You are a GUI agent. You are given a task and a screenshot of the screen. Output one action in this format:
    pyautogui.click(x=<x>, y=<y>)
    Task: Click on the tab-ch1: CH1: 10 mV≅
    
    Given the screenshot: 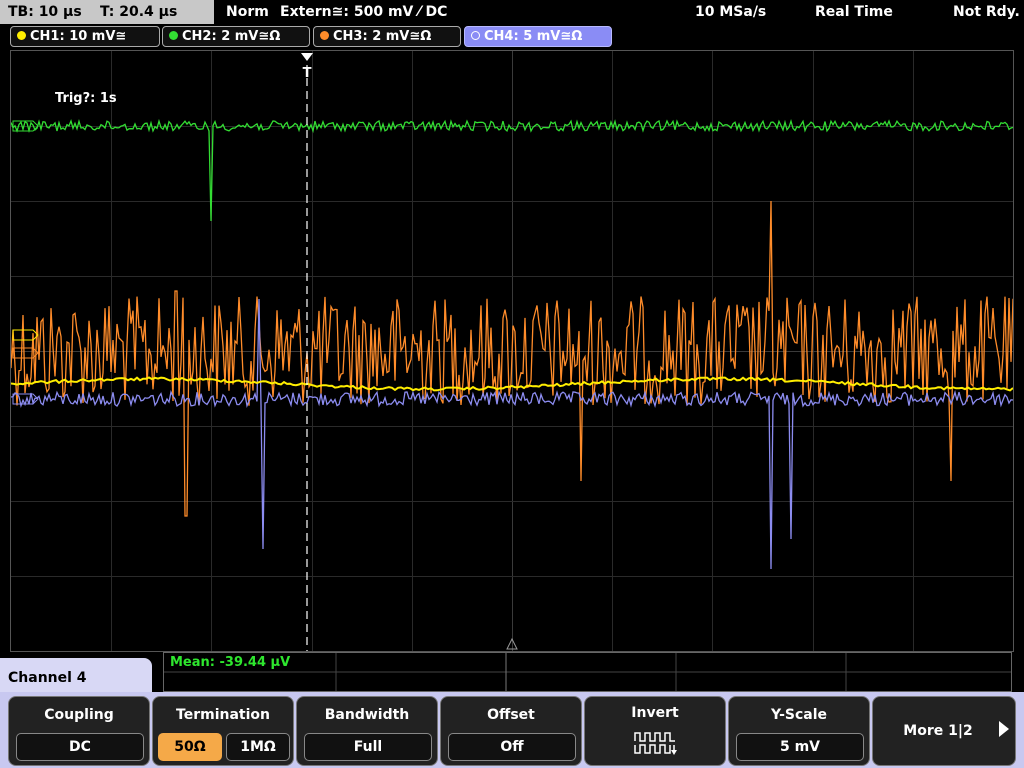 What is the action you would take?
    pyautogui.click(x=85, y=36)
    